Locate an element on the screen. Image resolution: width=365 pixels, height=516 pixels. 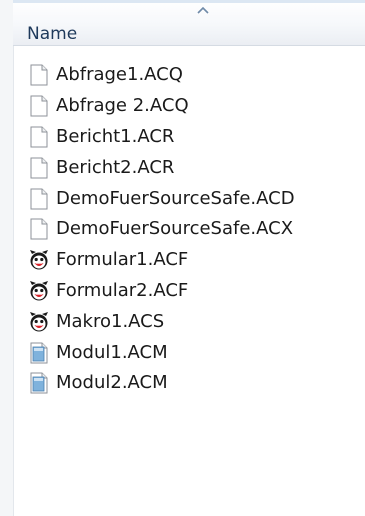
file-row: Formular2.ACF is located at coordinates (162, 291).